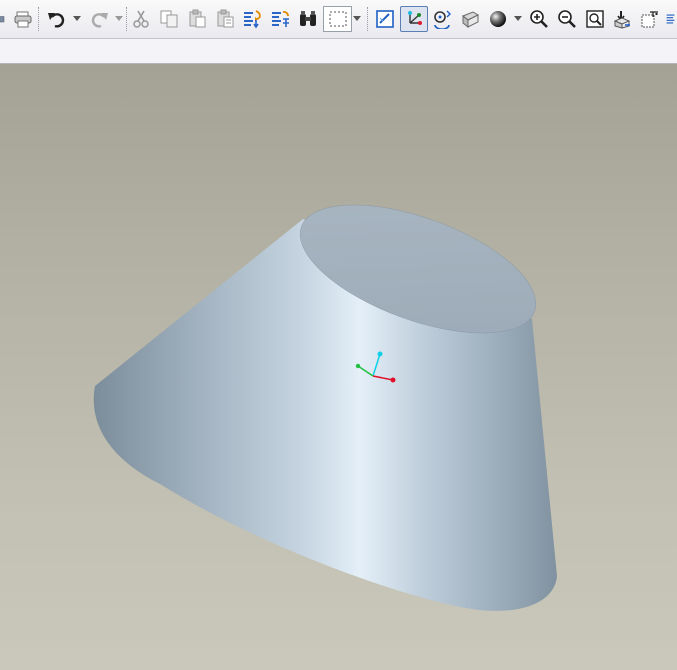 The height and width of the screenshot is (670, 677). I want to click on display-style-icon, so click(498, 19).